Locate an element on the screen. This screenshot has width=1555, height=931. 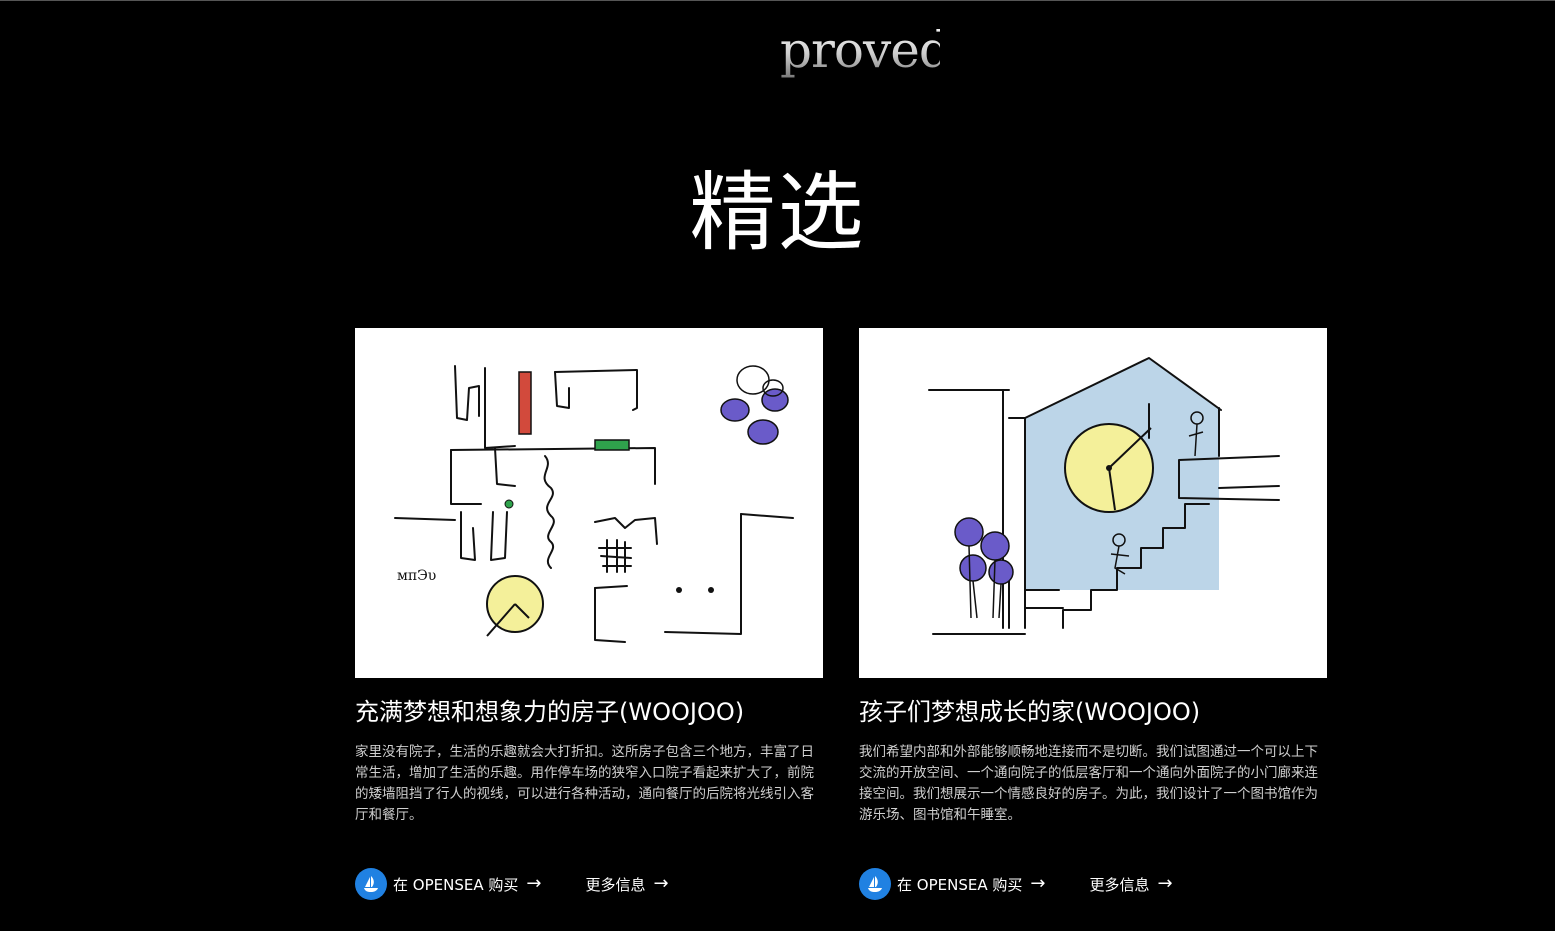
logo-text: proved is located at coordinates (865, 50).